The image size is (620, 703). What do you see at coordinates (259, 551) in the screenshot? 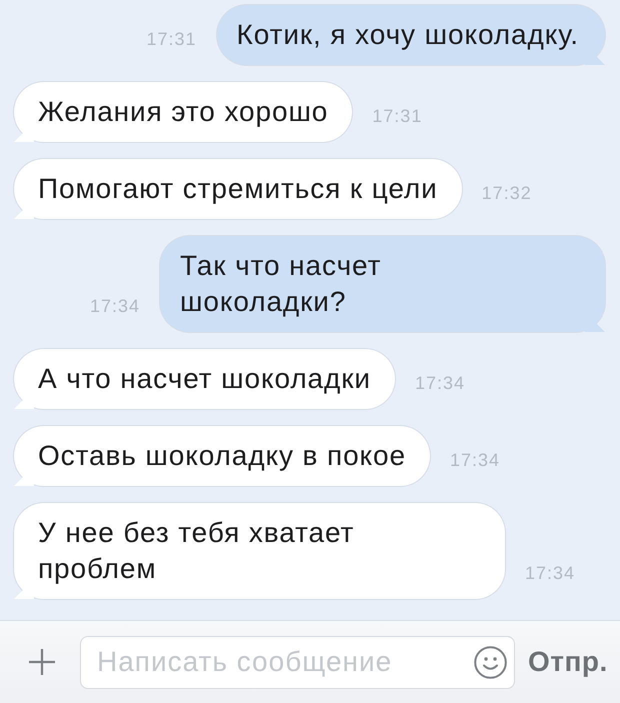
I see `message-bubble: У нее без тебя хватает проблем` at bounding box center [259, 551].